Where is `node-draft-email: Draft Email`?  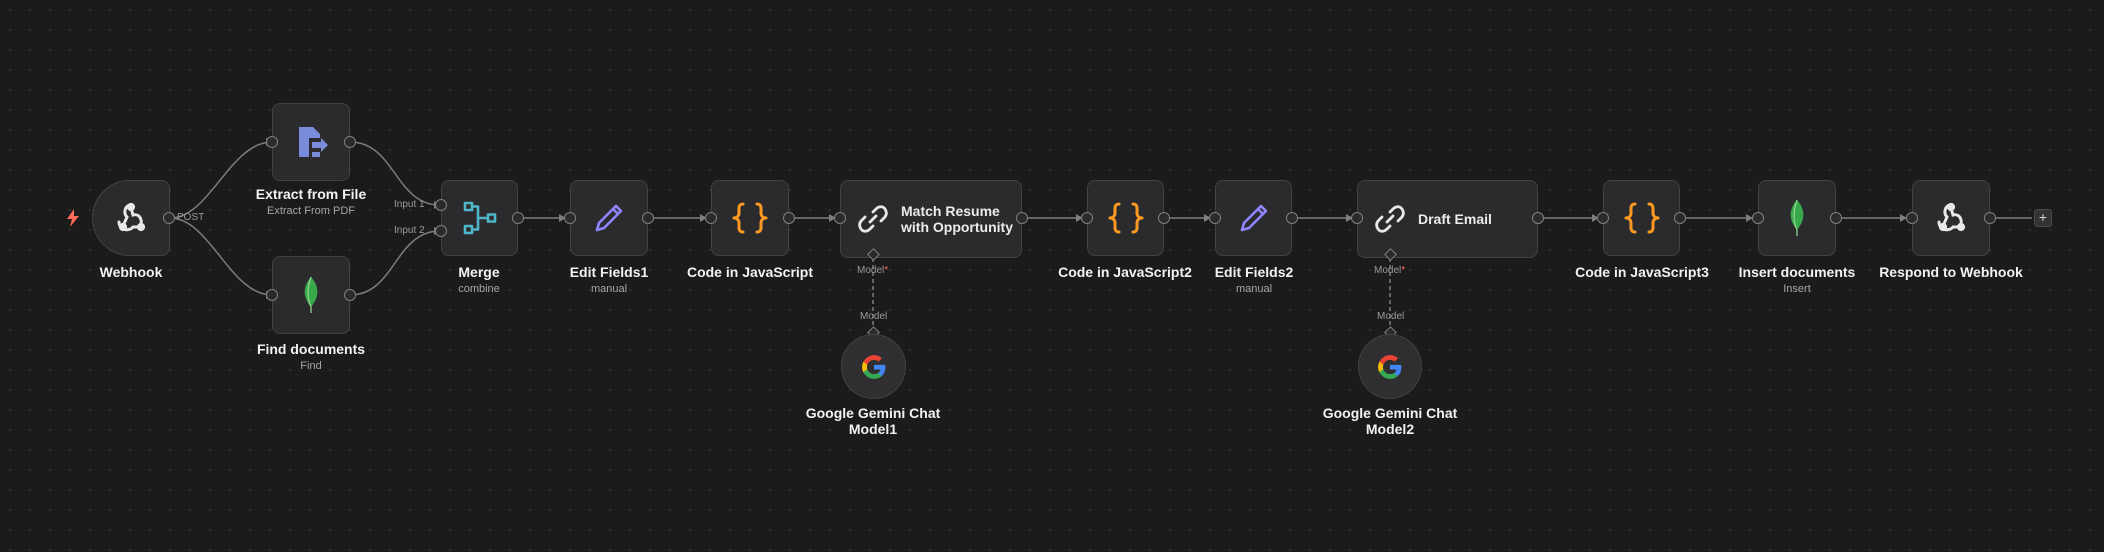
node-draft-email: Draft Email is located at coordinates (1447, 219).